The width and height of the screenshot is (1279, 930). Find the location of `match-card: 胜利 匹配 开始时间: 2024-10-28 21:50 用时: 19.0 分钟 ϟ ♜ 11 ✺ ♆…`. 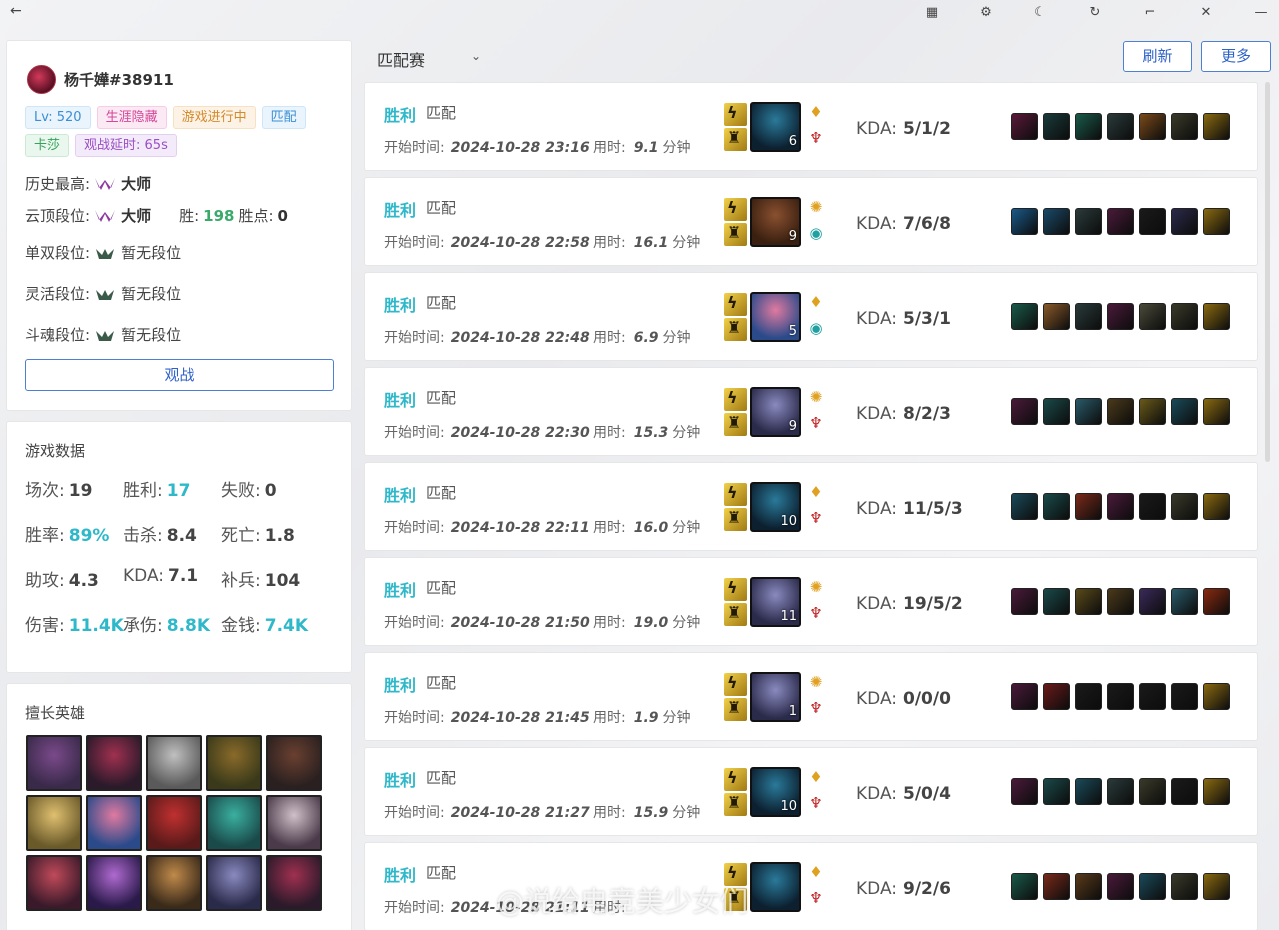

match-card: 胜利 匹配 开始时间: 2024-10-28 21:50 用时: 19.0 分钟 ϟ ♜ 11 ✺ ♆… is located at coordinates (811, 601).